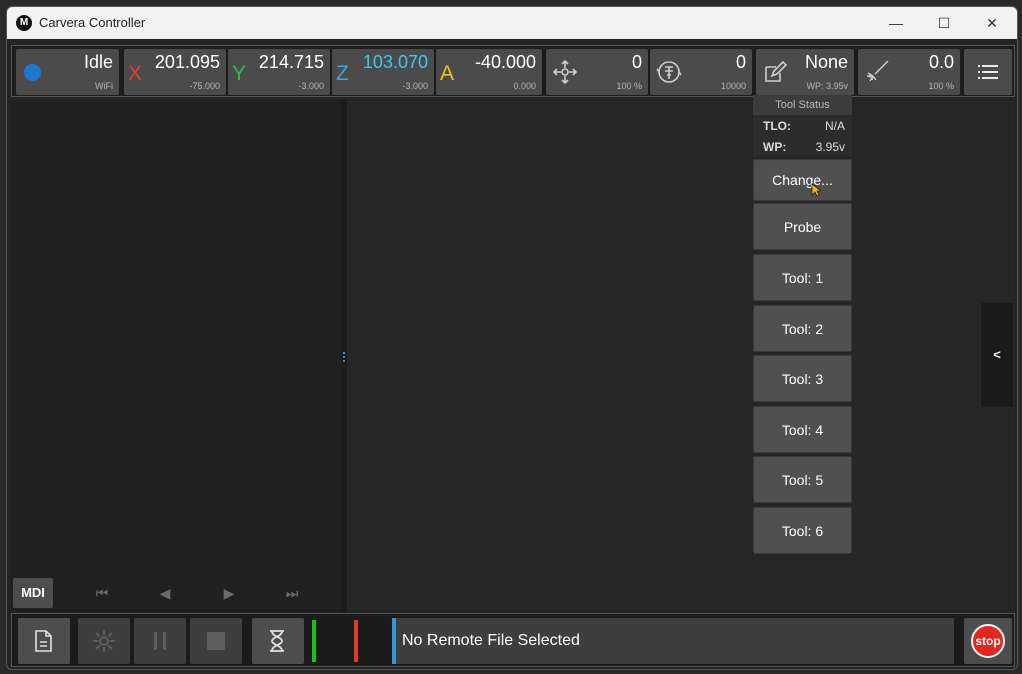 This screenshot has height=674, width=1022. I want to click on main-menu-button, so click(988, 72).